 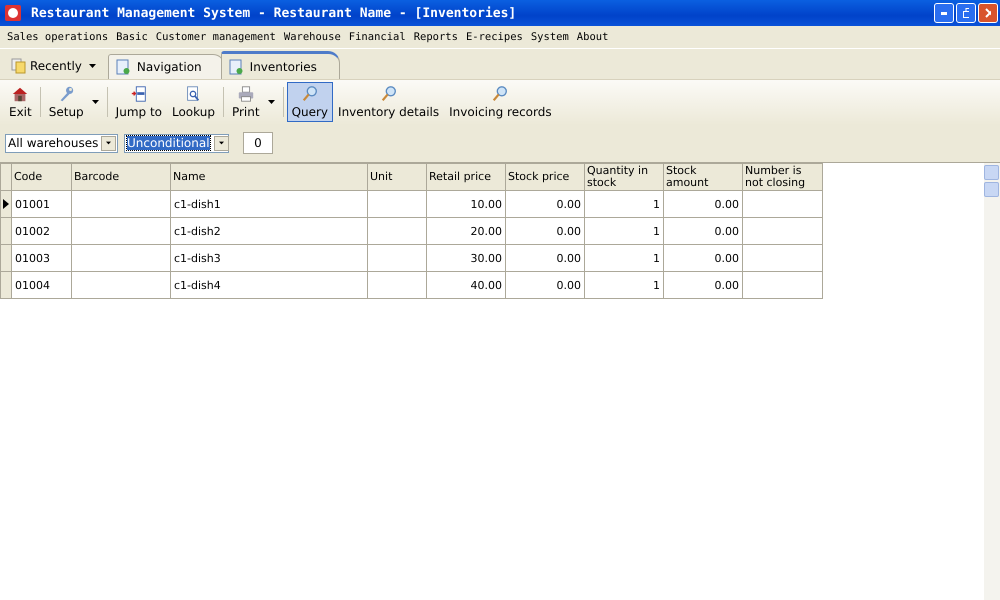 I want to click on minimize-button, so click(x=944, y=13).